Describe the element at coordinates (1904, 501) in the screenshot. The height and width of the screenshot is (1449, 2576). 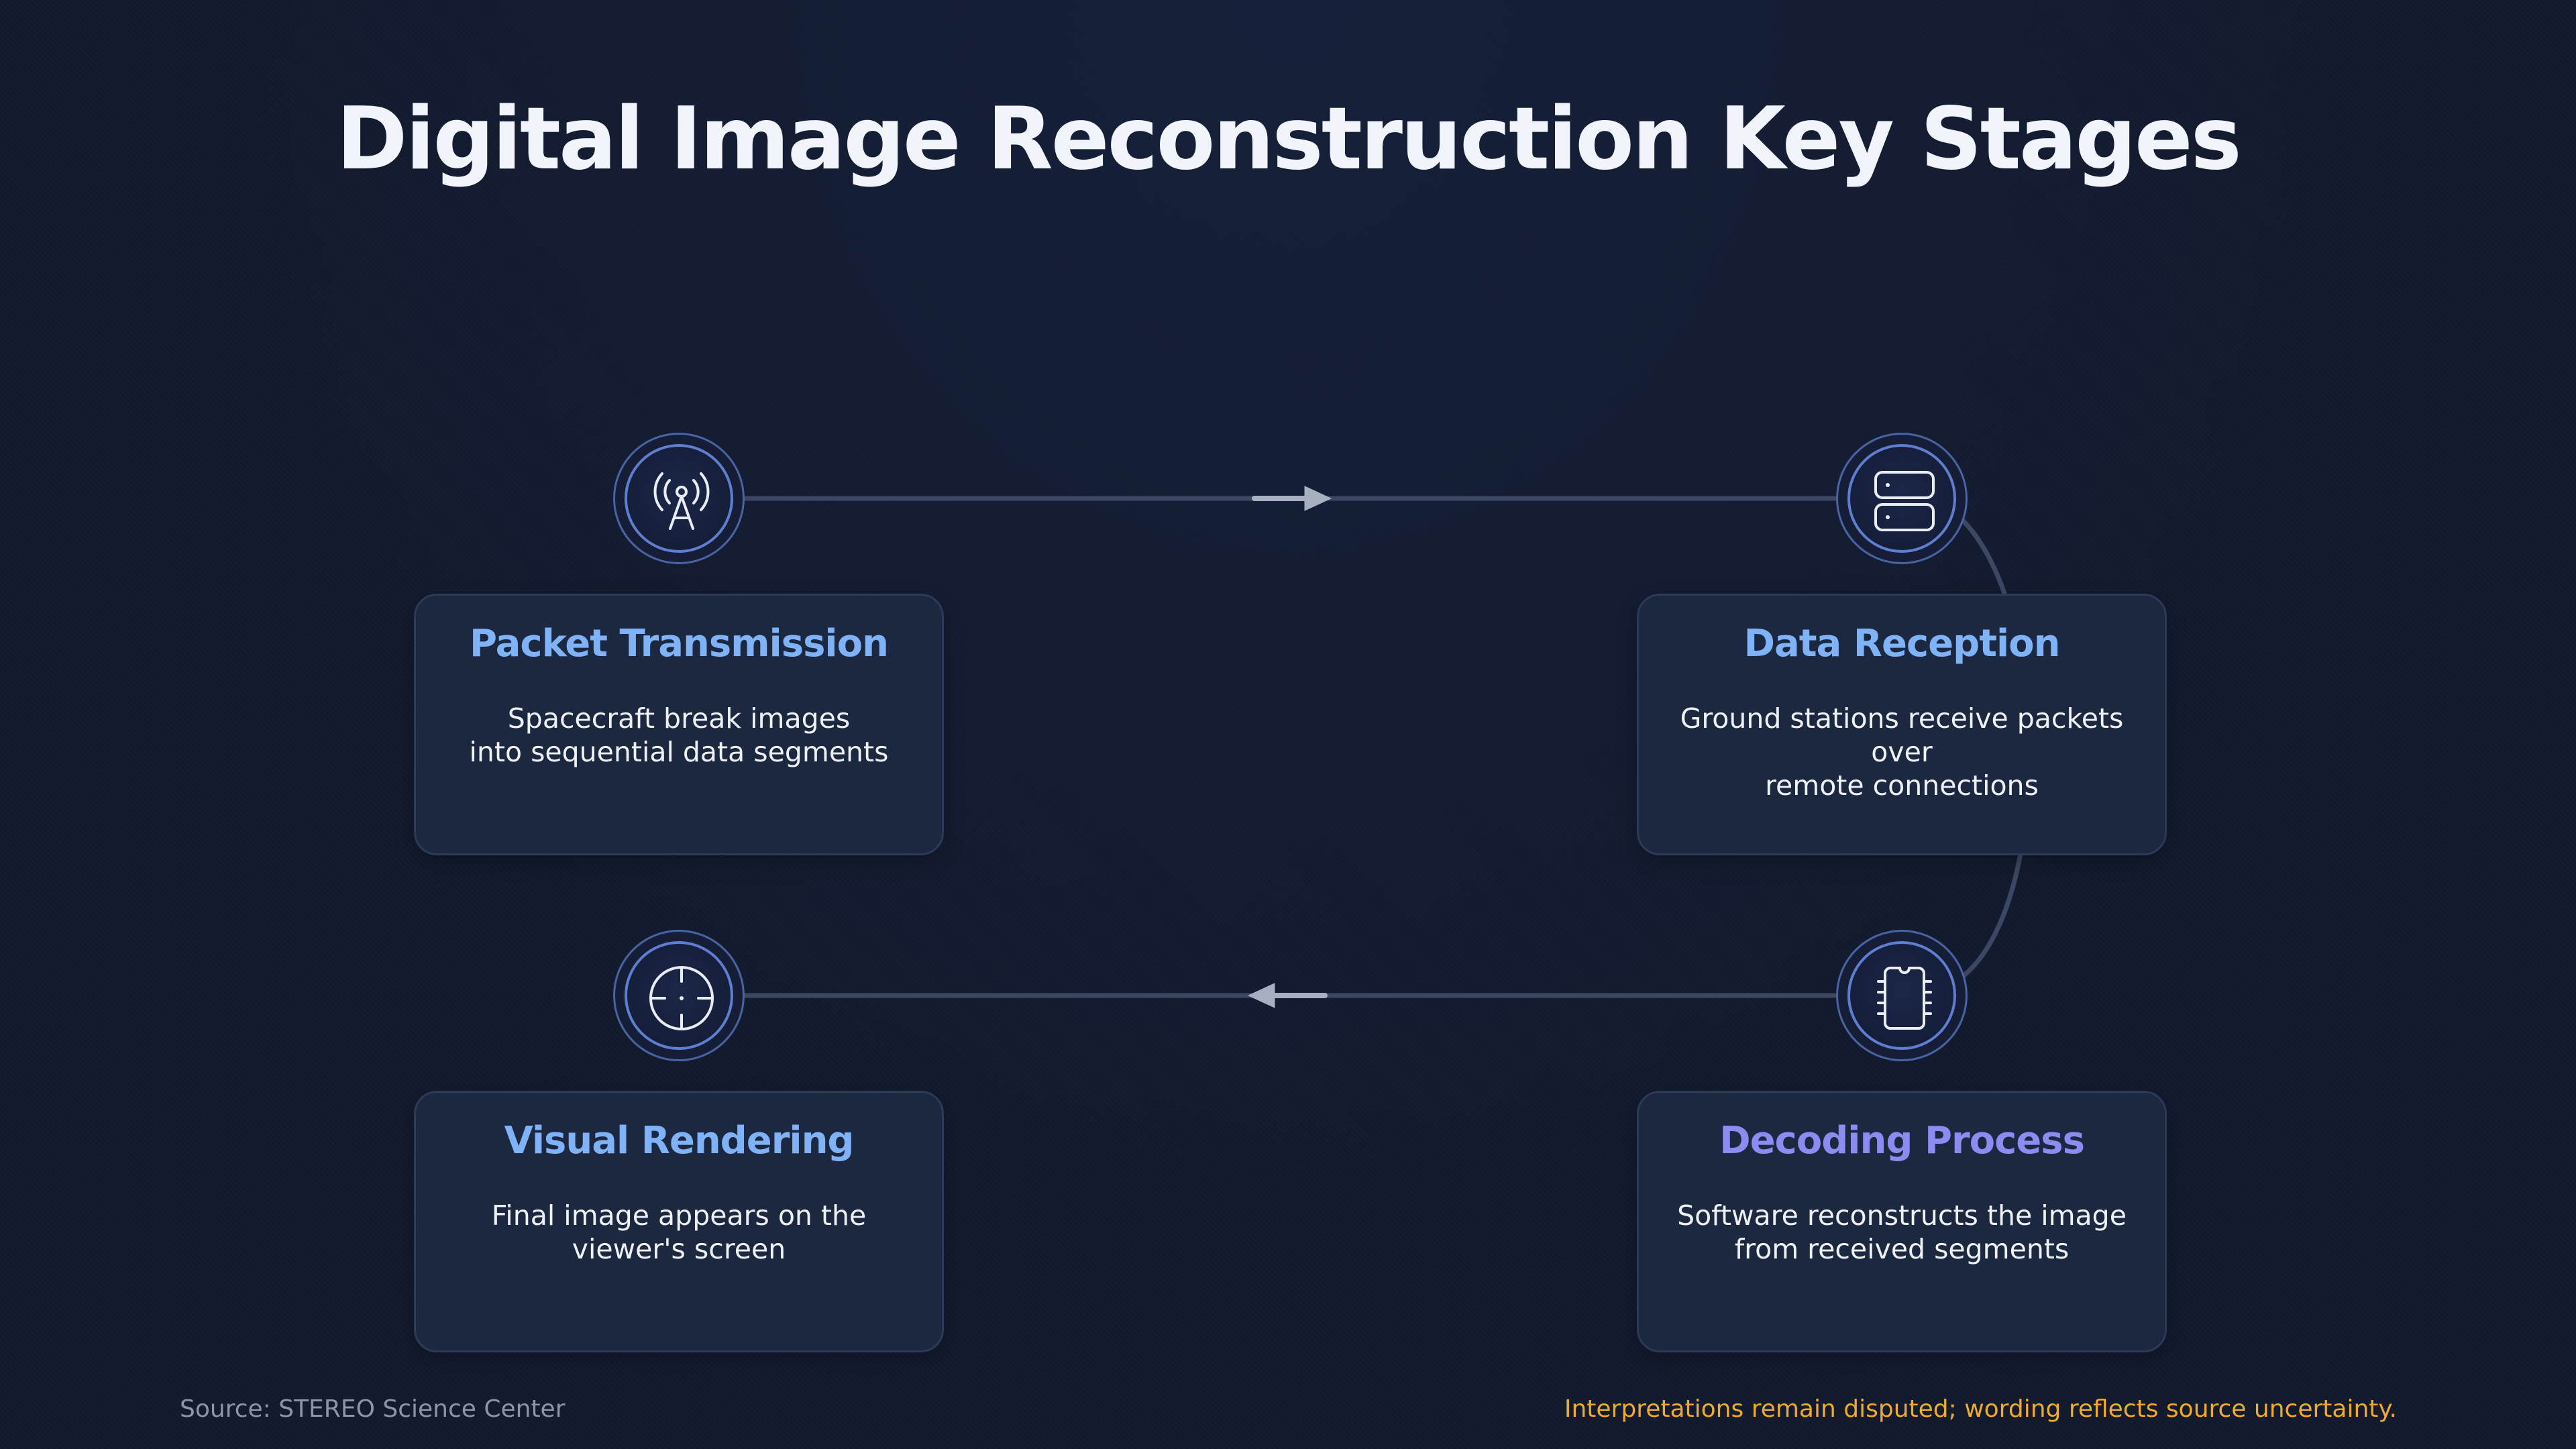
I see `server-icon` at that location.